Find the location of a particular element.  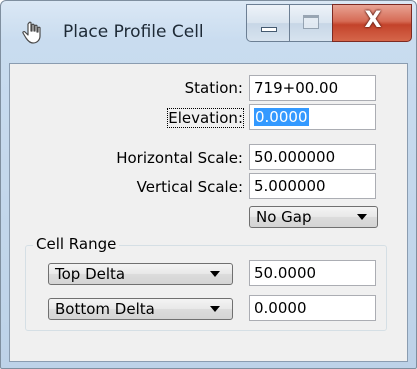

elevation-value: 0.0000 is located at coordinates (281, 117).